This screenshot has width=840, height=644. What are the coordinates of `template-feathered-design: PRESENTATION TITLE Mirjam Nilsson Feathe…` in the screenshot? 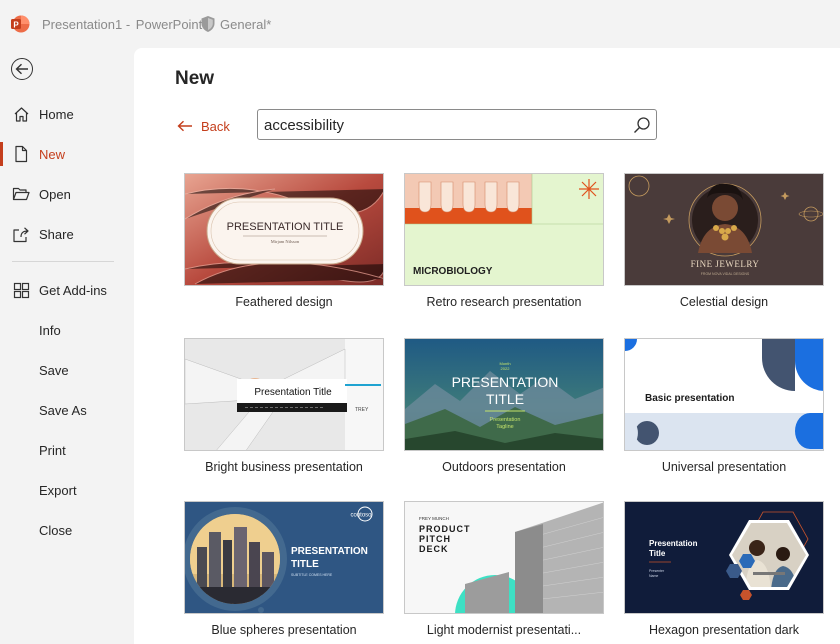 It's located at (284, 248).